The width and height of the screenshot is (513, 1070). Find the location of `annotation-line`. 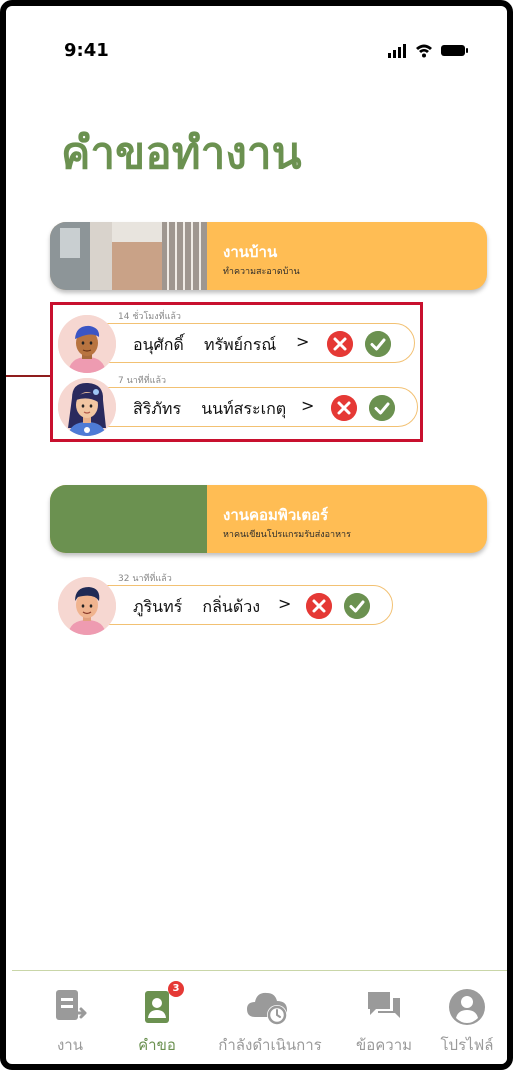

annotation-line is located at coordinates (28, 376).